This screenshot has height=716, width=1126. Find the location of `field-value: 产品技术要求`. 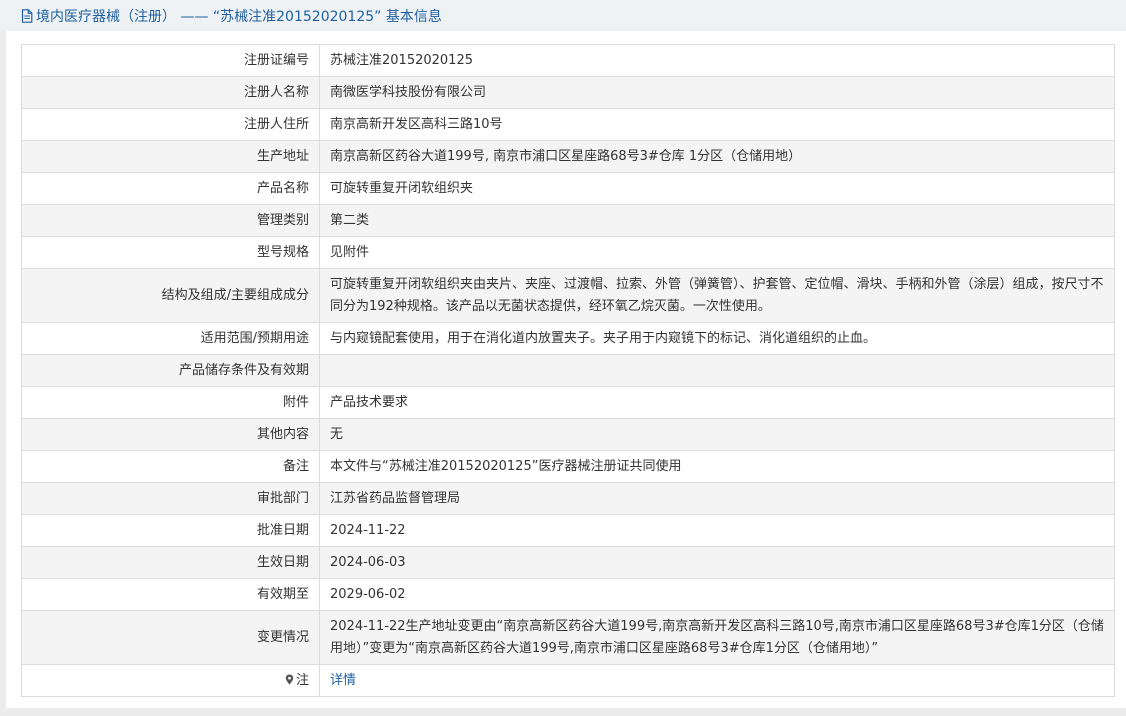

field-value: 产品技术要求 is located at coordinates (717, 402).